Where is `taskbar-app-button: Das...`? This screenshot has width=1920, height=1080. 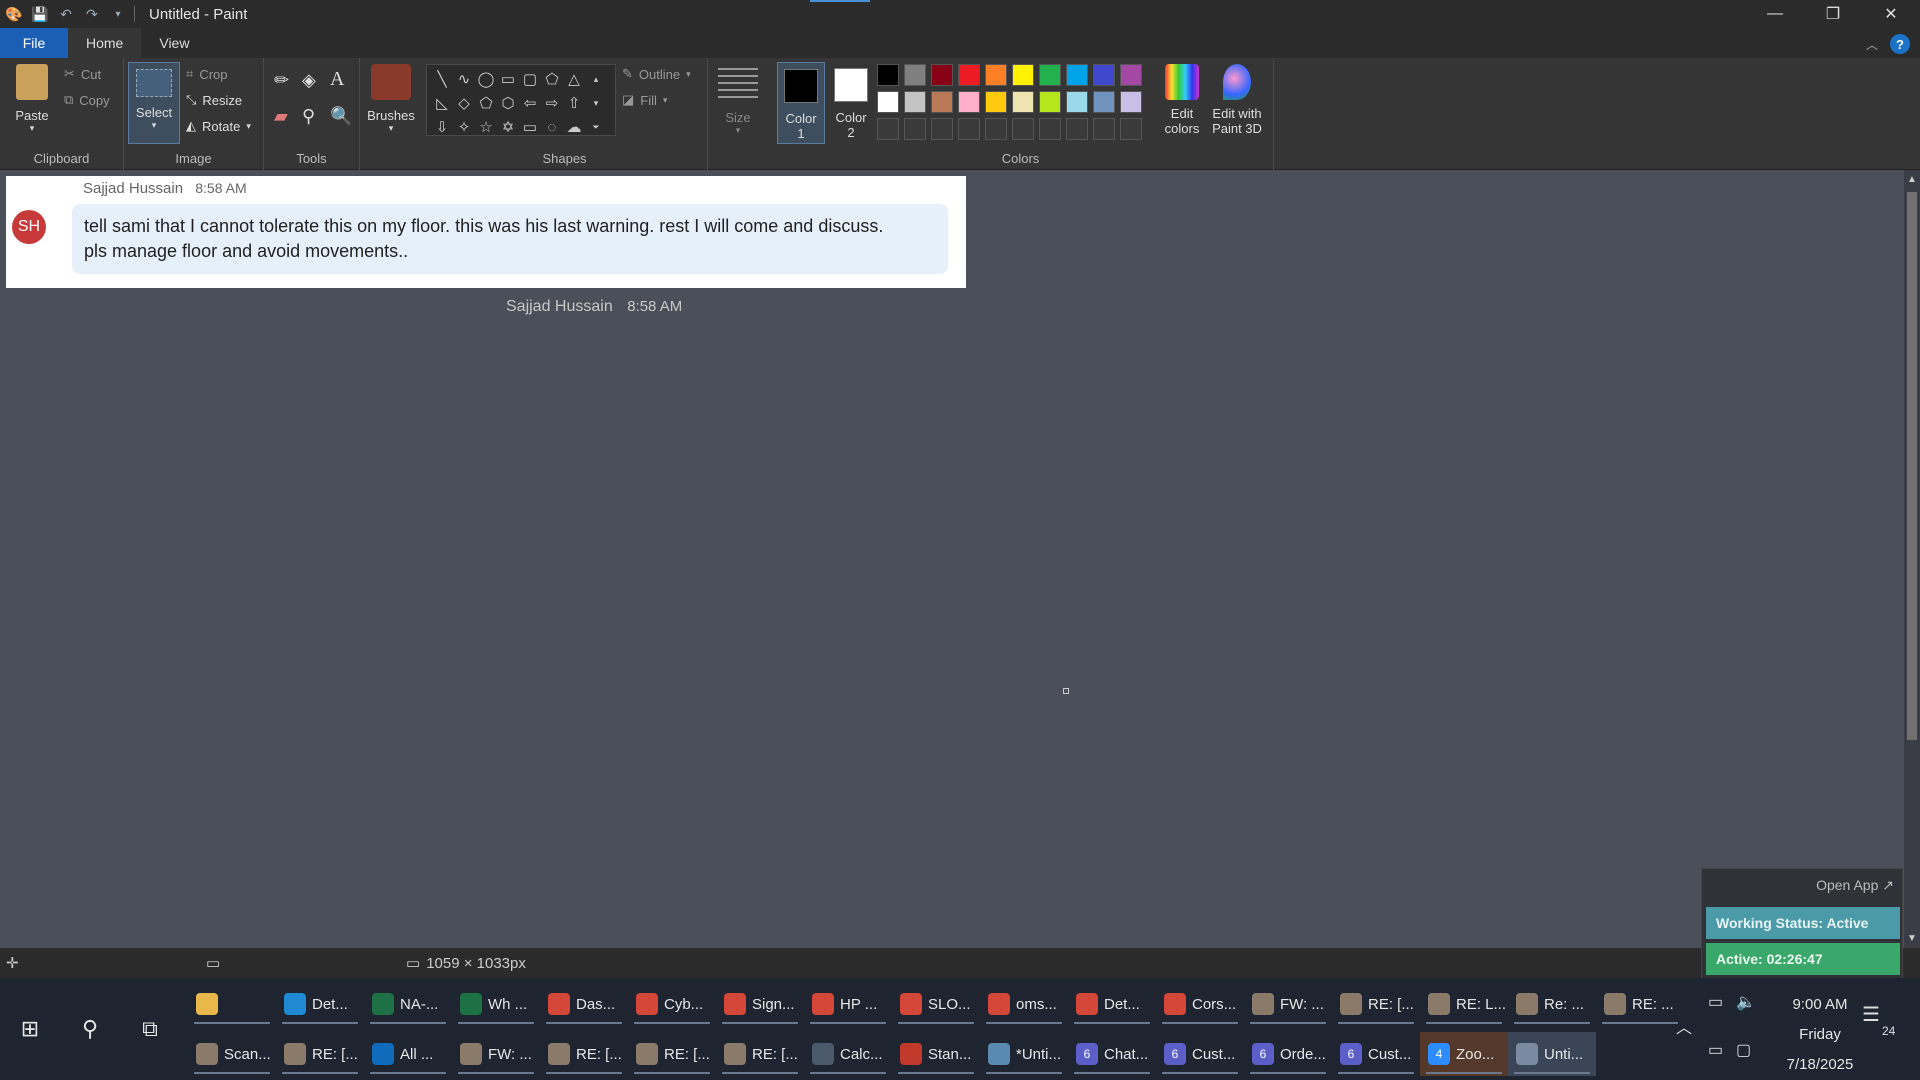 taskbar-app-button: Das... is located at coordinates (584, 1004).